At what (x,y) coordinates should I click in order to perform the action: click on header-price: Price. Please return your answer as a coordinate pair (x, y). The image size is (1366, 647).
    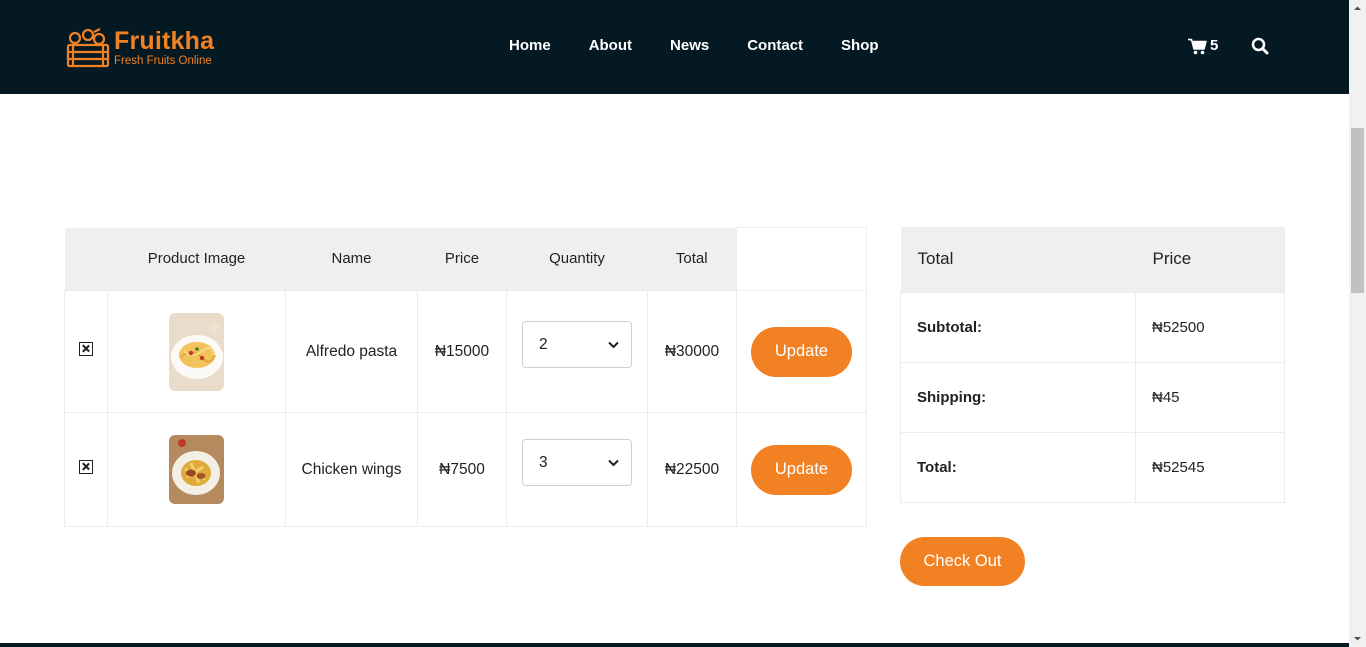
    Looking at the image, I should click on (462, 259).